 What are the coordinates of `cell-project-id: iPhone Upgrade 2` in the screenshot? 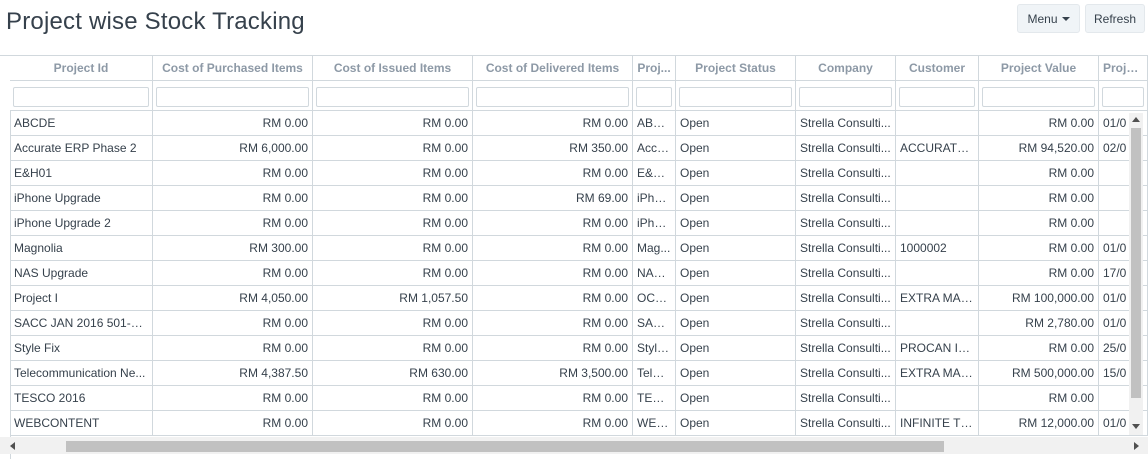 It's located at (81, 223).